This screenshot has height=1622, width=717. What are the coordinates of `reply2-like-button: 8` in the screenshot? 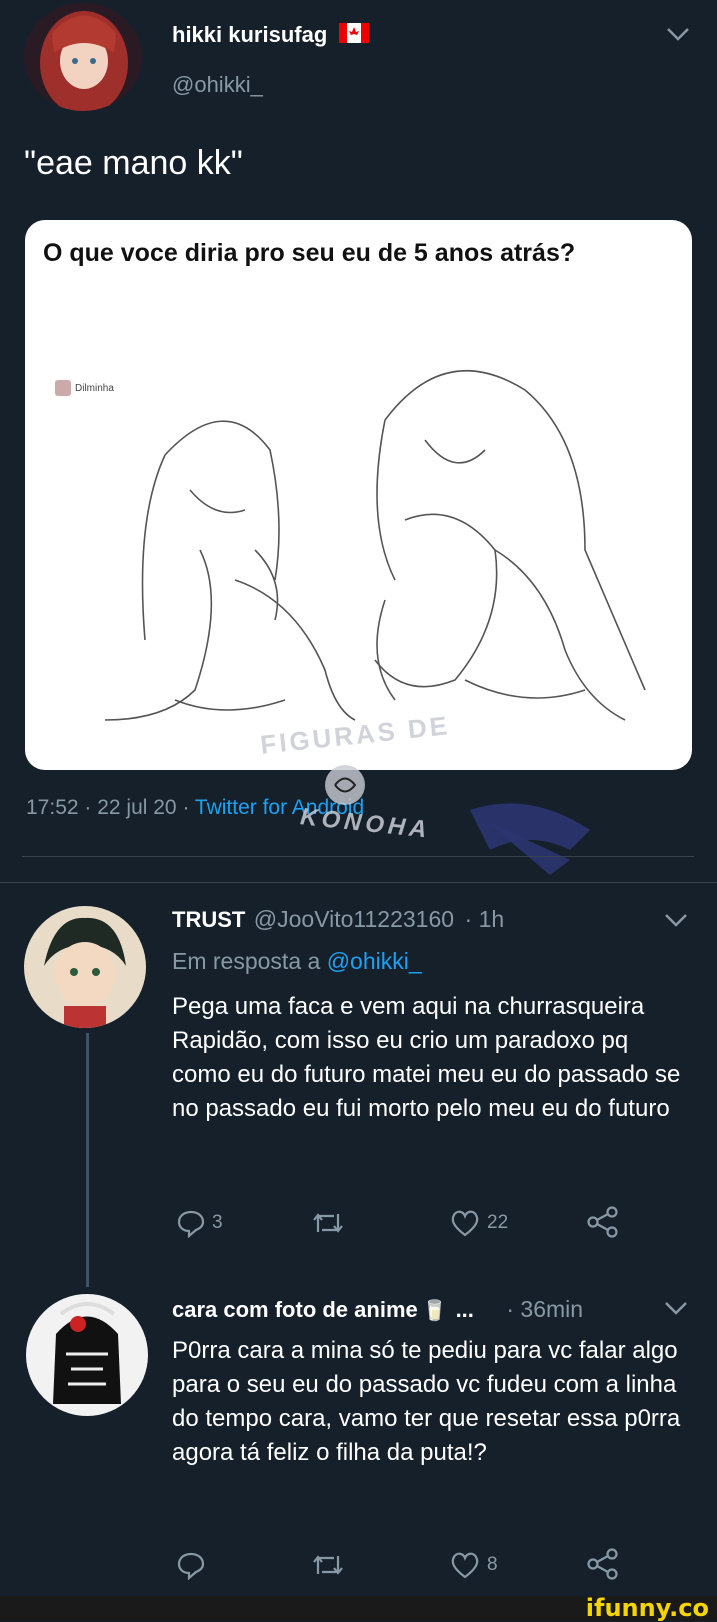 It's located at (473, 1565).